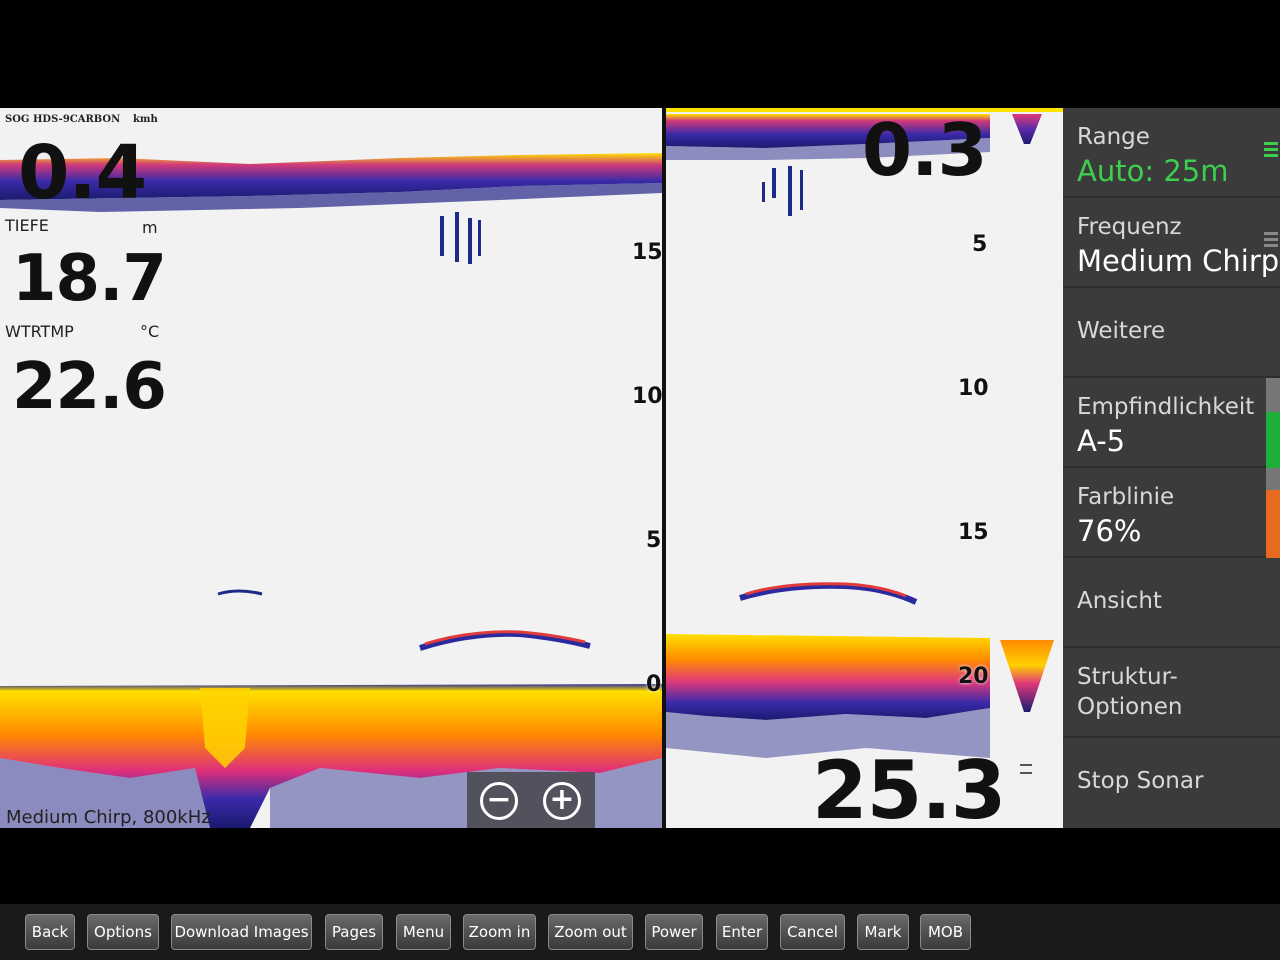 The image size is (1280, 960). Describe the element at coordinates (499, 801) in the screenshot. I see `zoom-out-button: −` at that location.